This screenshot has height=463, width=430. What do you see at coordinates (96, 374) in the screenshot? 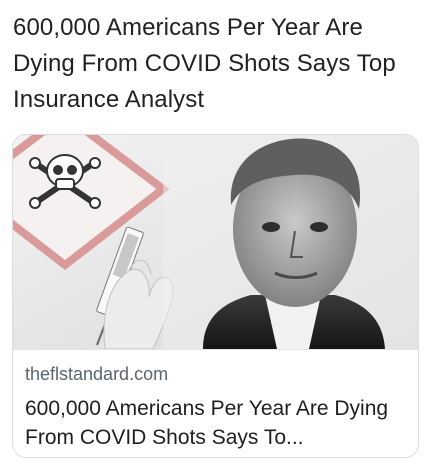
I see `card-domain: theflstandard.com` at bounding box center [96, 374].